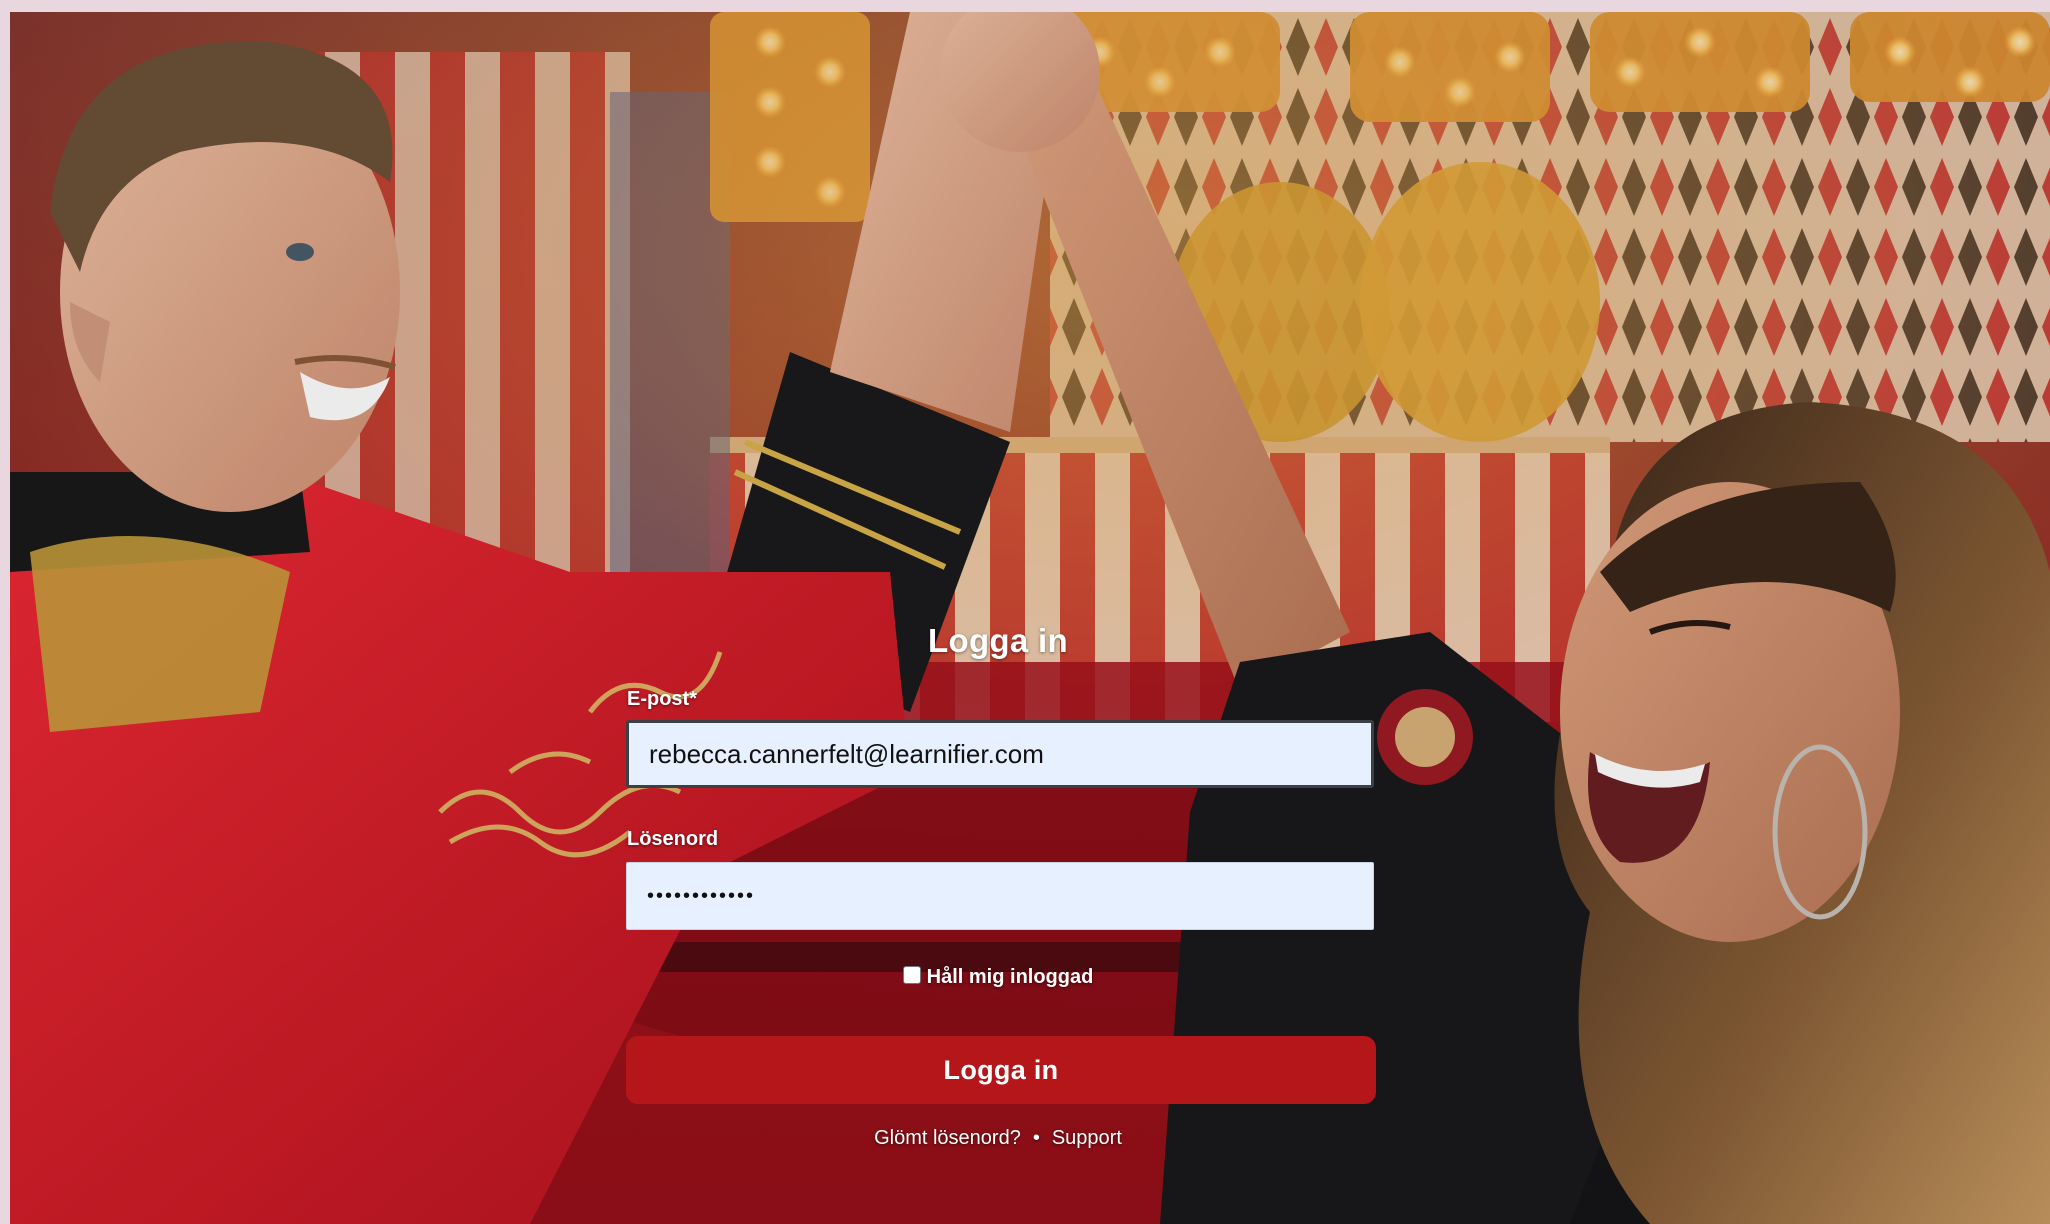 This screenshot has height=1224, width=2050. I want to click on help-links: Glömt lösenord? • Support, so click(998, 1138).